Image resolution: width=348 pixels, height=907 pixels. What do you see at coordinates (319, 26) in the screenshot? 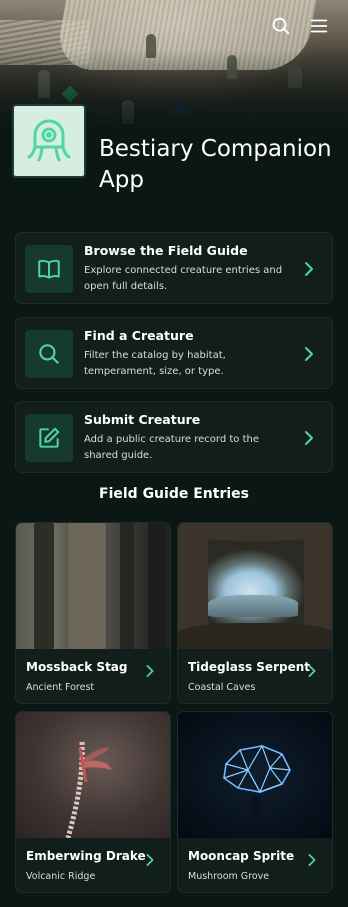
I see `hamburger-menu-icon` at bounding box center [319, 26].